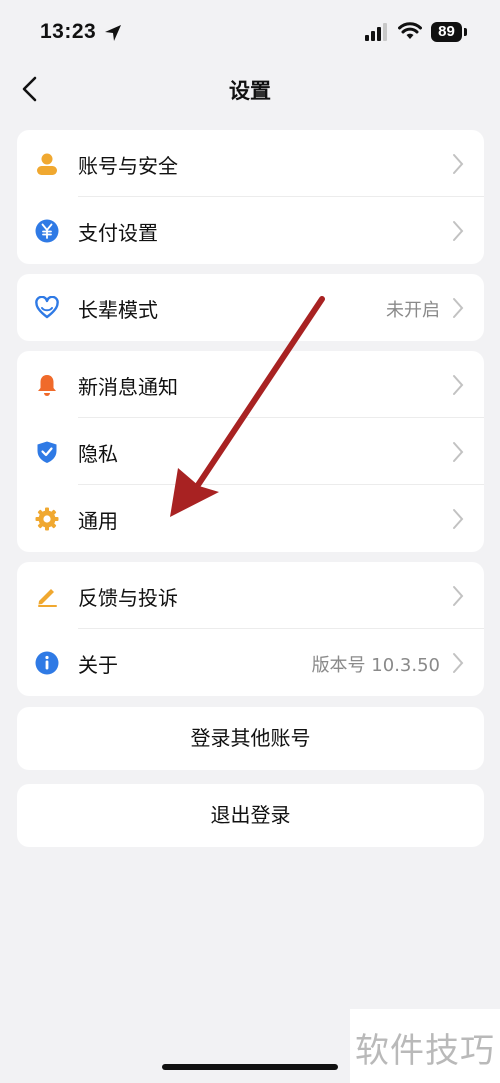  Describe the element at coordinates (47, 598) in the screenshot. I see `pencil-icon` at that location.